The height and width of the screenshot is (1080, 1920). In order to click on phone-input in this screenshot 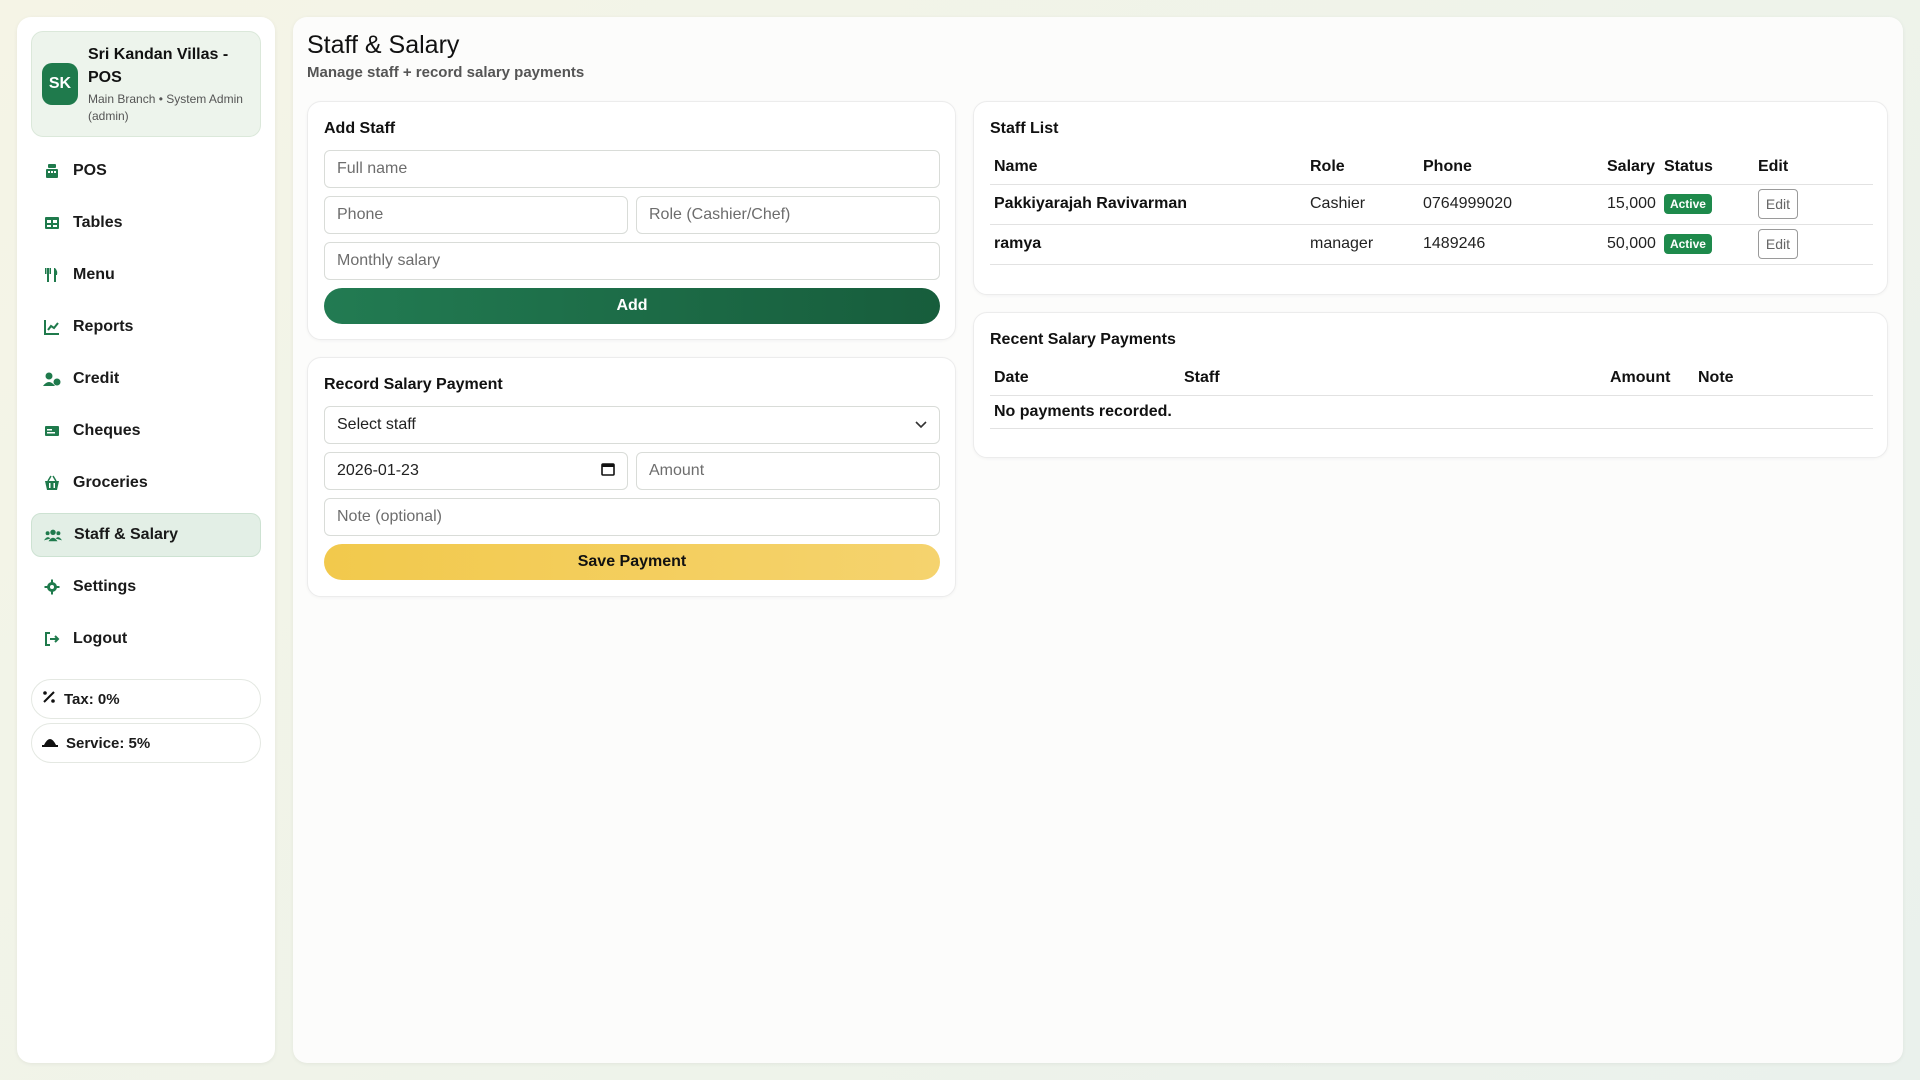, I will do `click(476, 215)`.